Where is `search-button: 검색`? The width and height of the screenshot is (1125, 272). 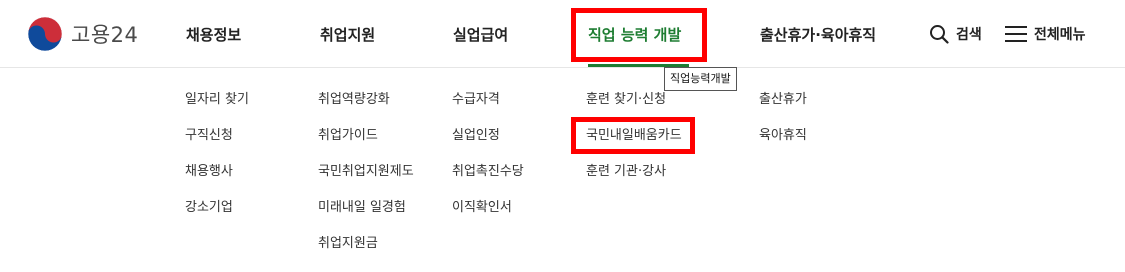 search-button: 검색 is located at coordinates (955, 34).